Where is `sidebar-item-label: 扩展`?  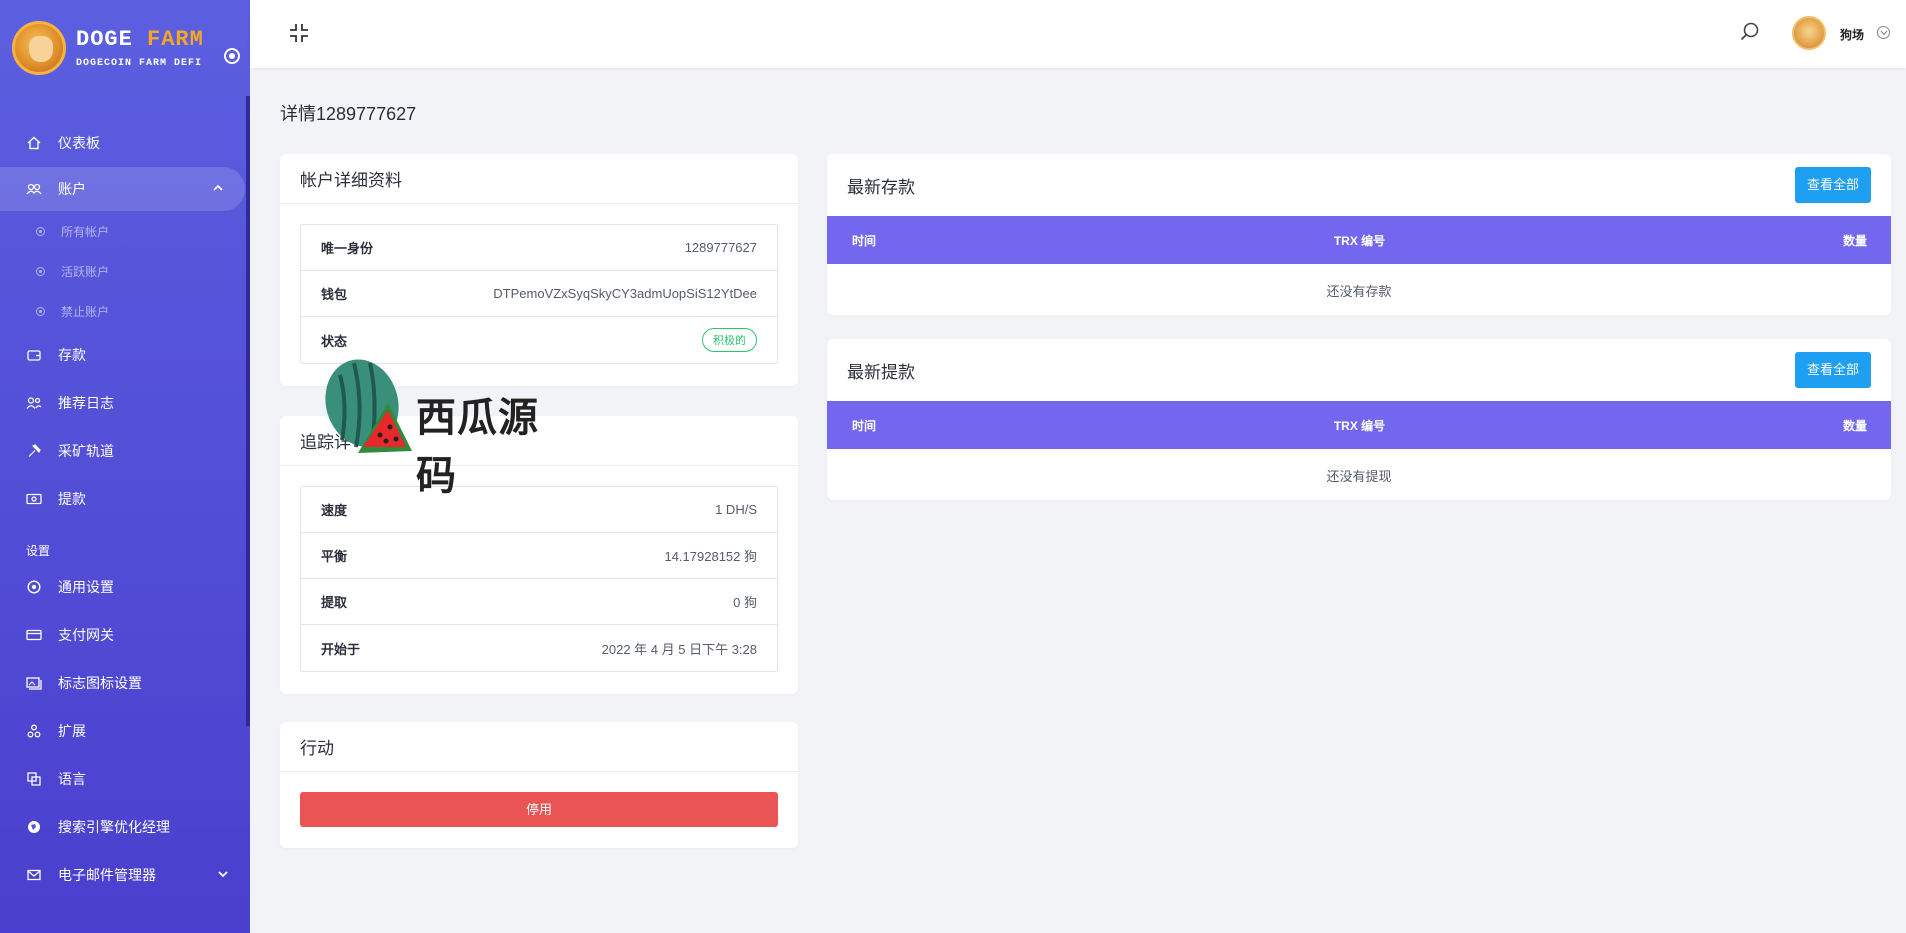
sidebar-item-label: 扩展 is located at coordinates (72, 731).